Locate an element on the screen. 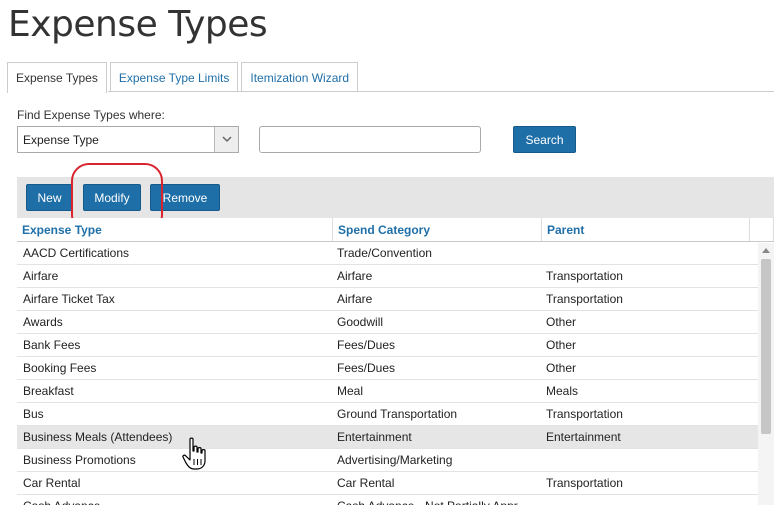 The width and height of the screenshot is (774, 505). search-button: Search is located at coordinates (544, 139).